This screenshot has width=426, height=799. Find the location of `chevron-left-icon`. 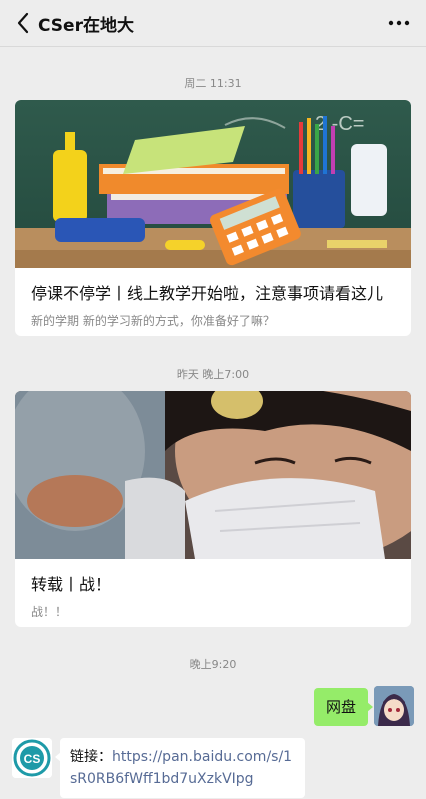

chevron-left-icon is located at coordinates (23, 23).